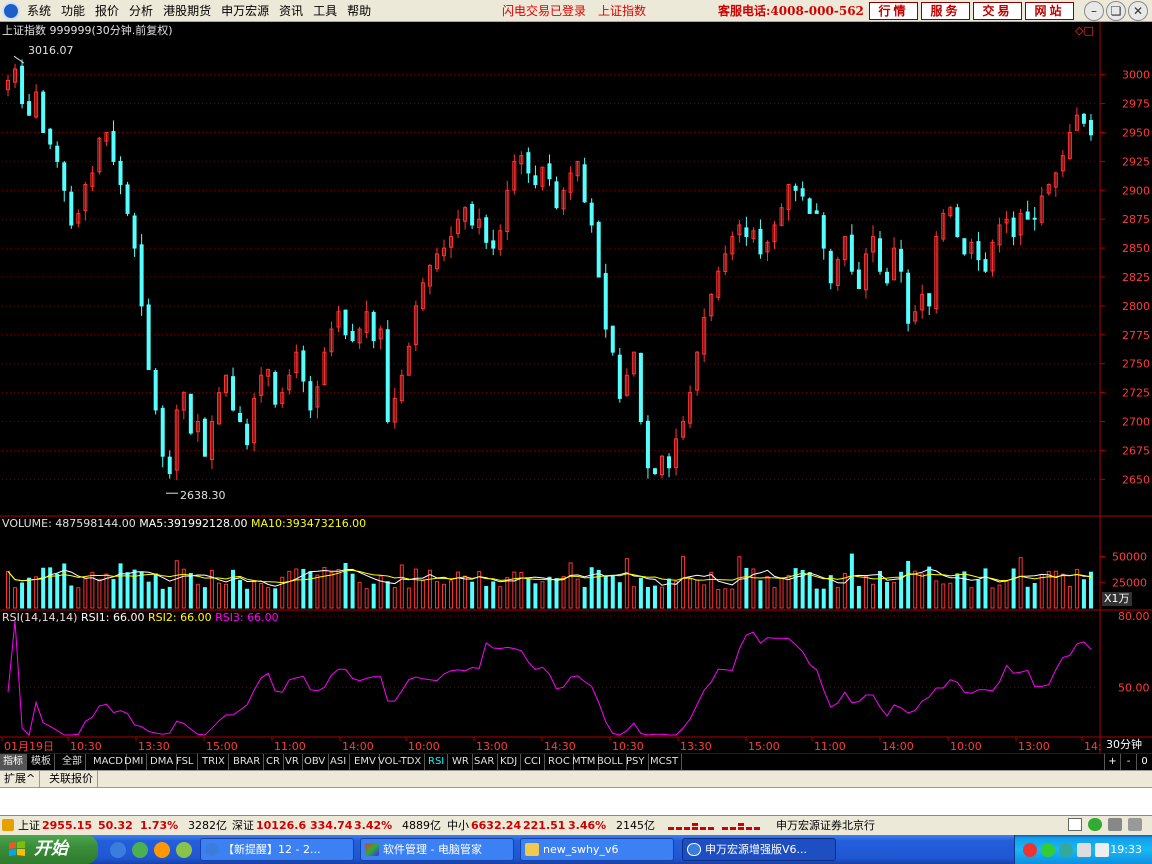  Describe the element at coordinates (1048, 850) in the screenshot. I see `tray-player-icon` at that location.